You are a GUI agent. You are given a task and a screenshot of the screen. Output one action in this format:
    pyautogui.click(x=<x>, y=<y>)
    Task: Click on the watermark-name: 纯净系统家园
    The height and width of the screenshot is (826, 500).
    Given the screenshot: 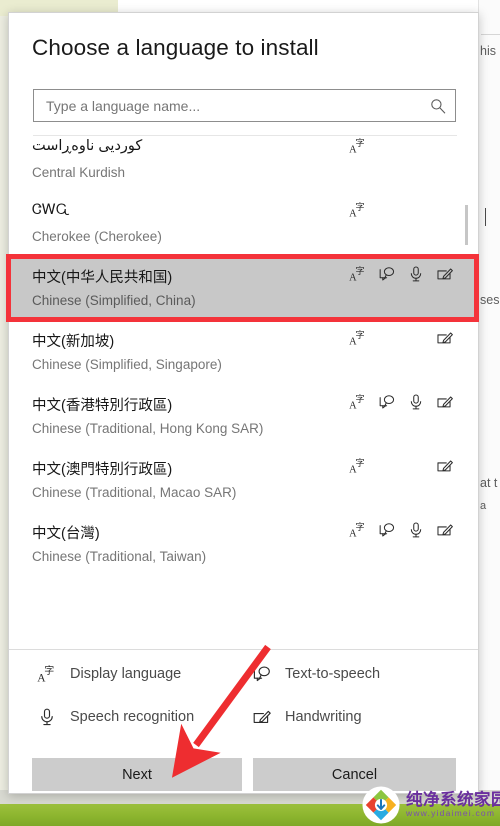 What is the action you would take?
    pyautogui.click(x=453, y=800)
    